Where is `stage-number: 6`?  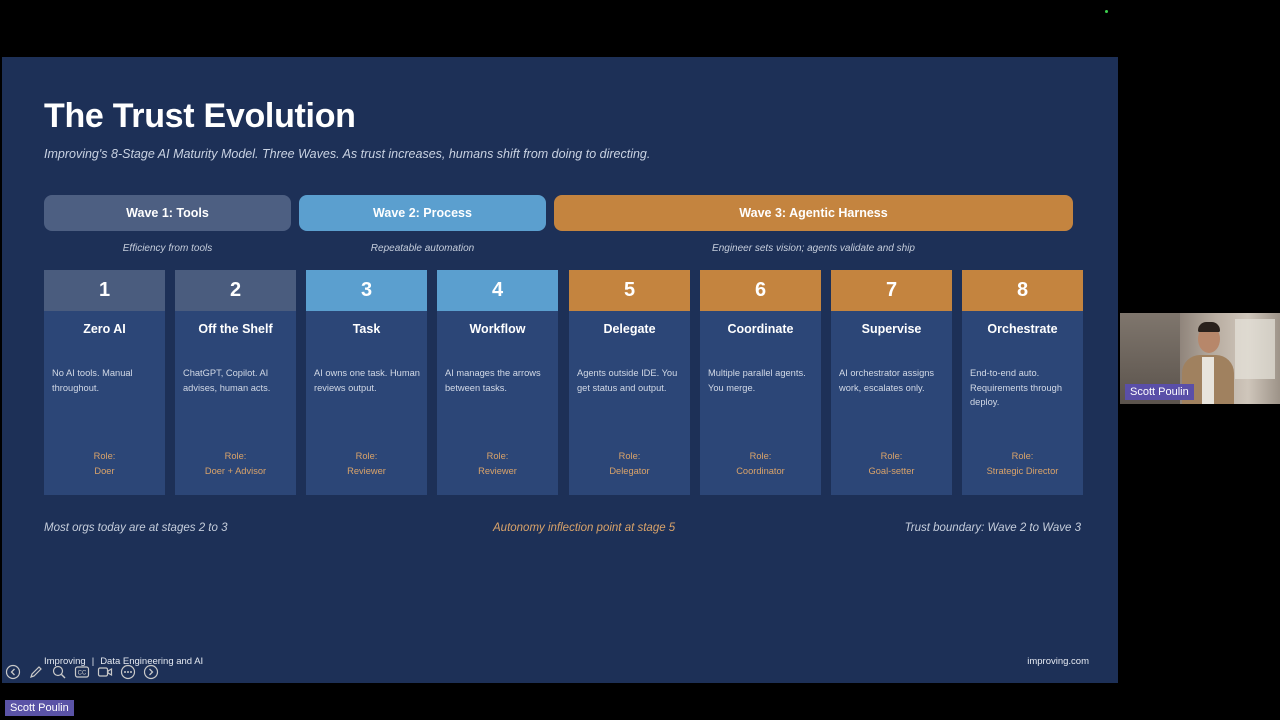 stage-number: 6 is located at coordinates (760, 290).